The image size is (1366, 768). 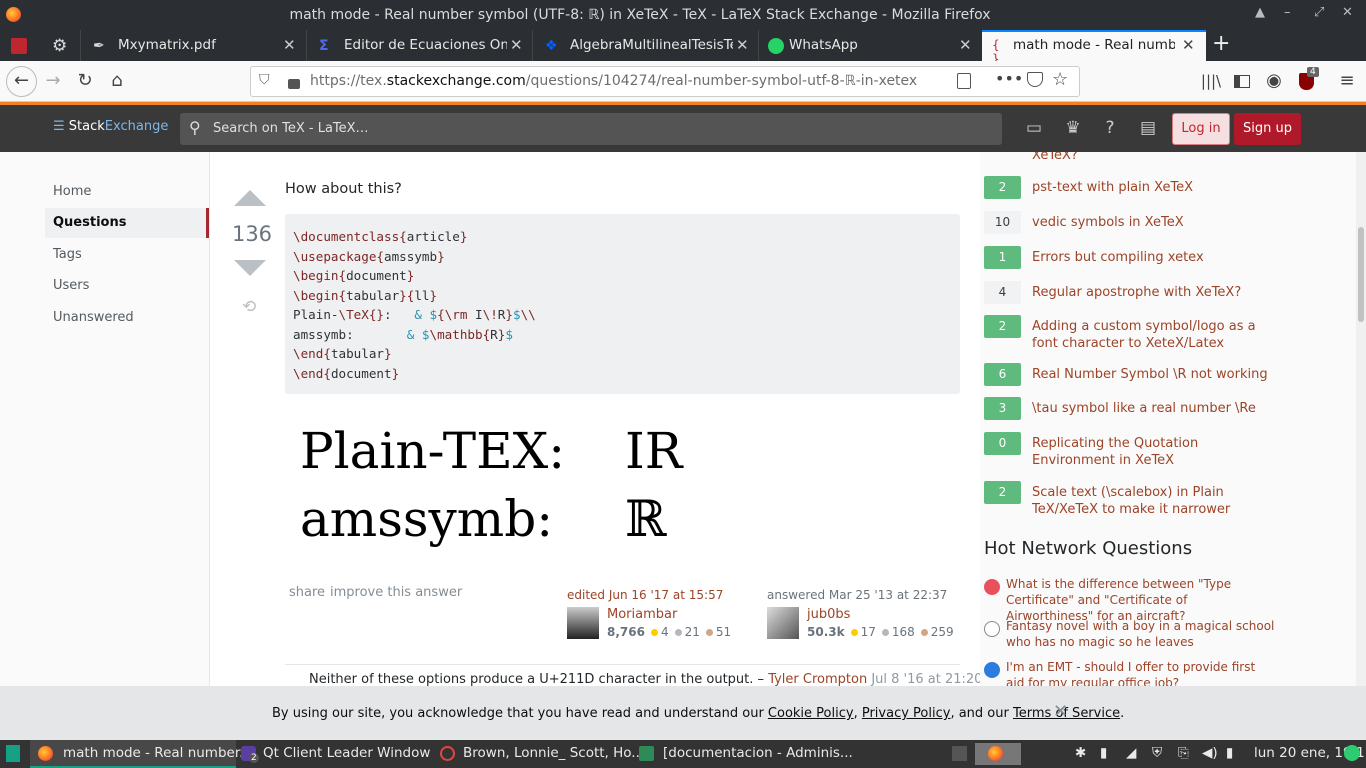 What do you see at coordinates (906, 713) in the screenshot?
I see `privacy-policy-link: Privacy Policy` at bounding box center [906, 713].